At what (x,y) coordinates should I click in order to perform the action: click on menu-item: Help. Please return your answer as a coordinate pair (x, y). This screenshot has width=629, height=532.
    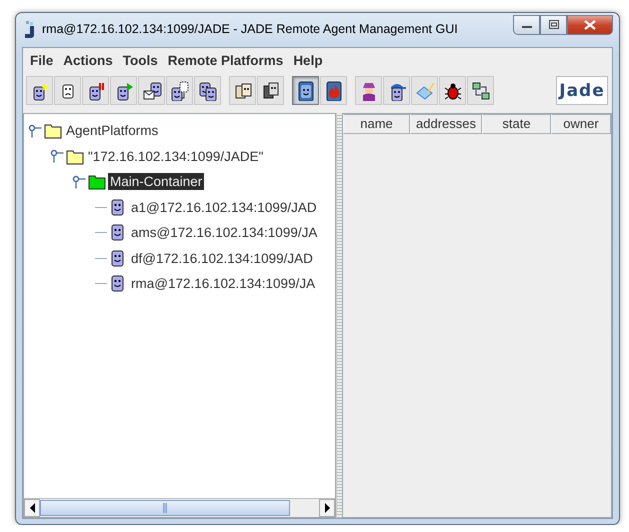
    Looking at the image, I should click on (308, 60).